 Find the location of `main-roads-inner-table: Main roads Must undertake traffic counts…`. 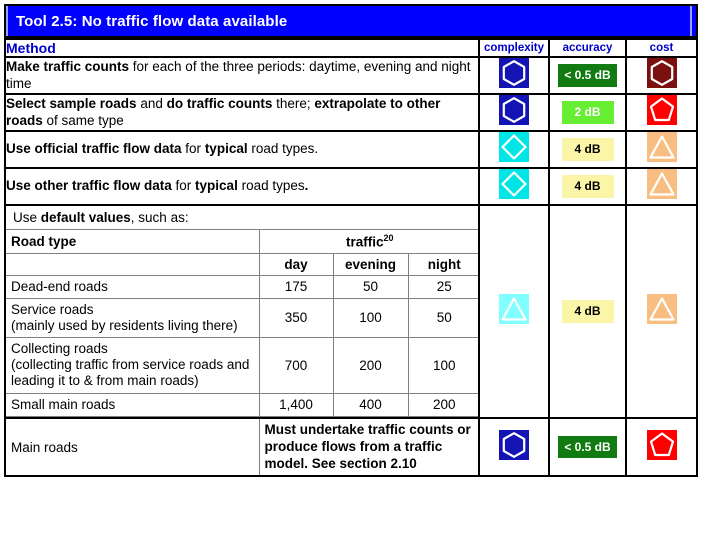

main-roads-inner-table: Main roads Must undertake traffic counts… is located at coordinates (243, 447).